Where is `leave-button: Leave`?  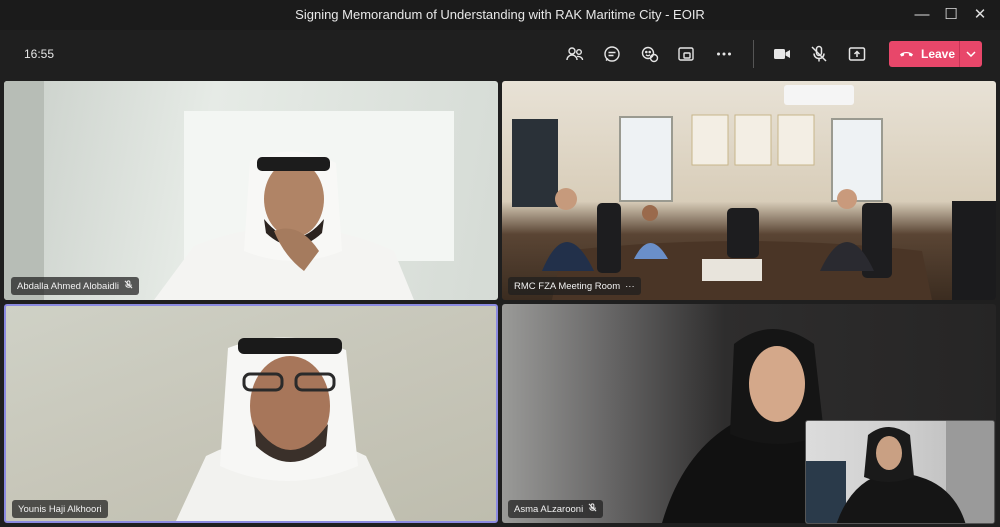
leave-button: Leave is located at coordinates (924, 54).